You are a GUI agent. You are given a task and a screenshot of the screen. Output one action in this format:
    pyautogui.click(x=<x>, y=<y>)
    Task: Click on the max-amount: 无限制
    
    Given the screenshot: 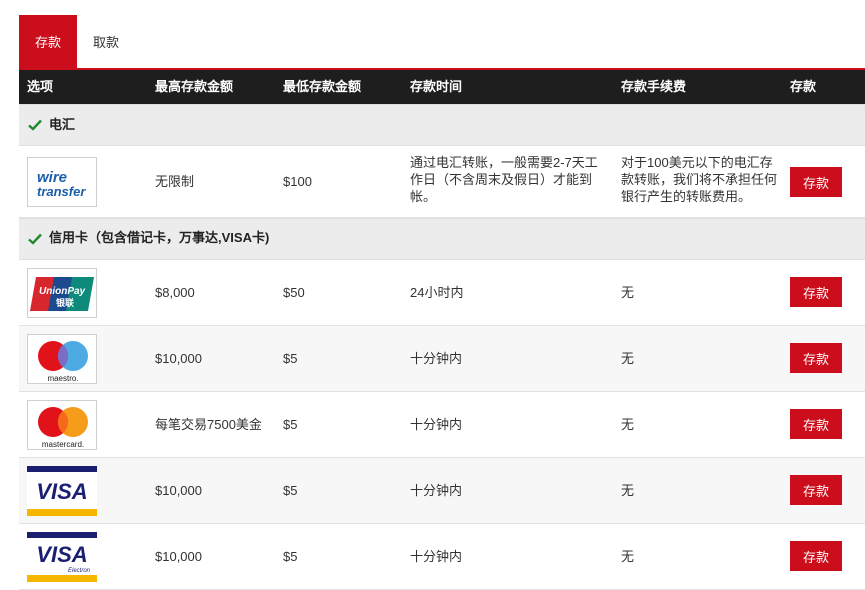 What is the action you would take?
    pyautogui.click(x=175, y=181)
    